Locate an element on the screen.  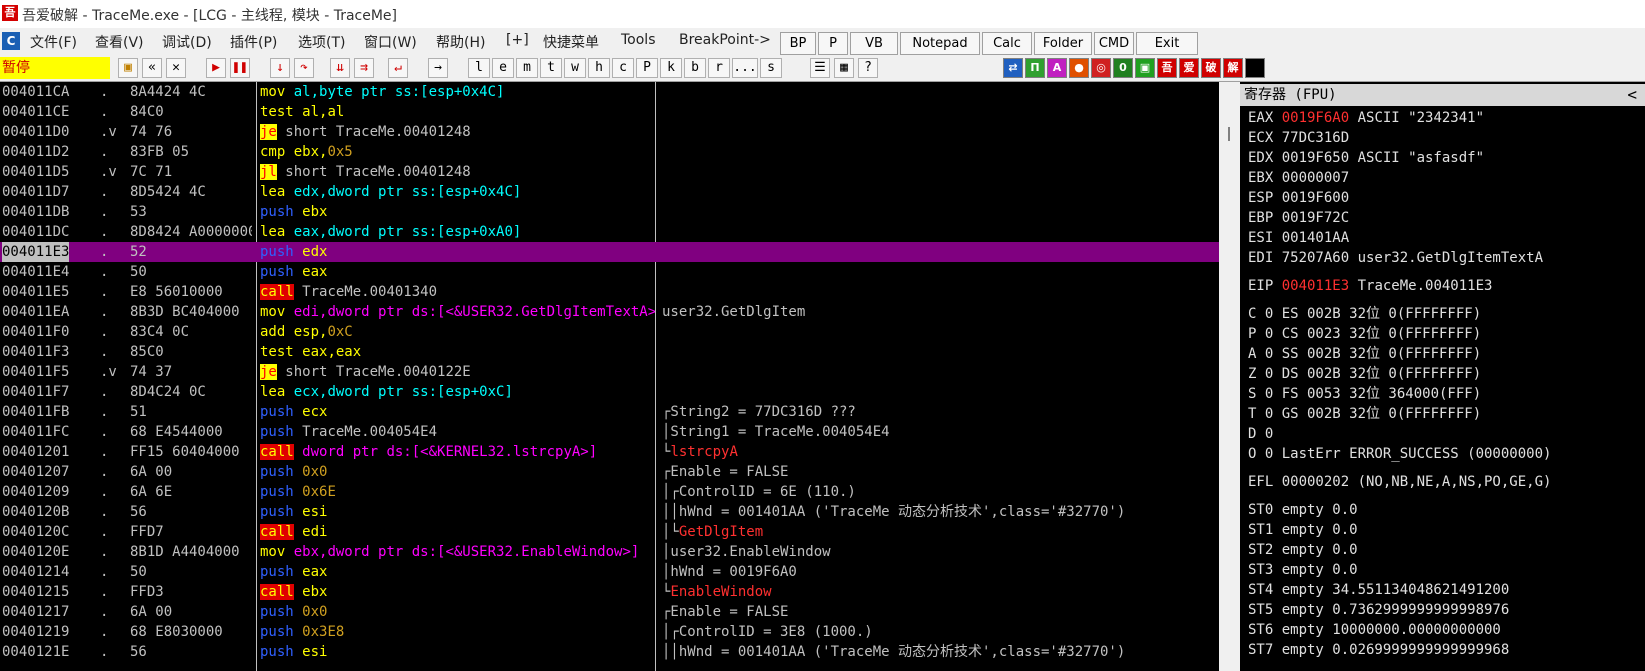
pause-icon: ❚❚ is located at coordinates (240, 68).